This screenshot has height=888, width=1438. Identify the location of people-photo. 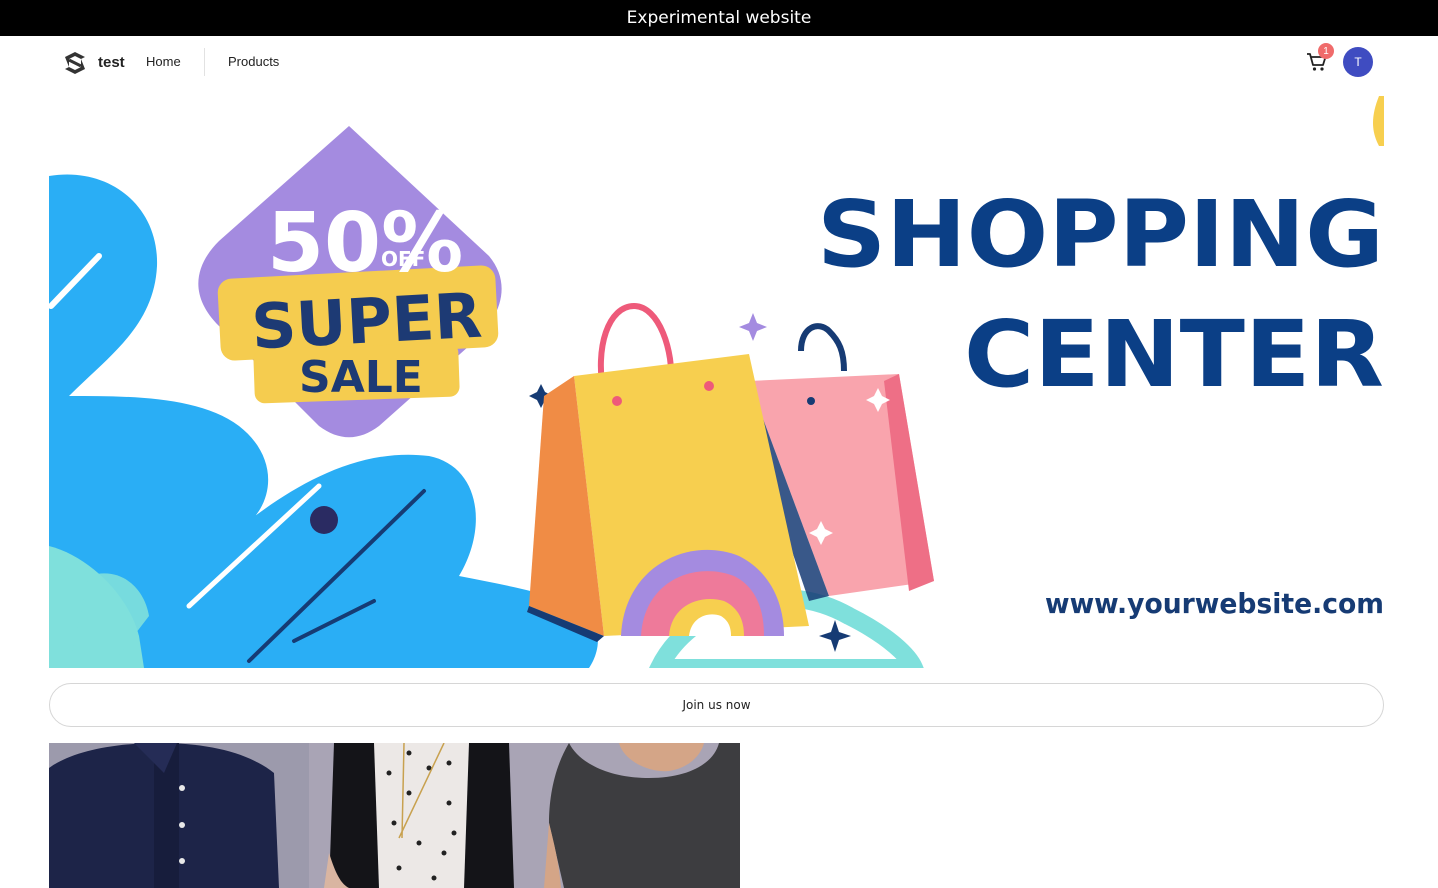
(394, 815).